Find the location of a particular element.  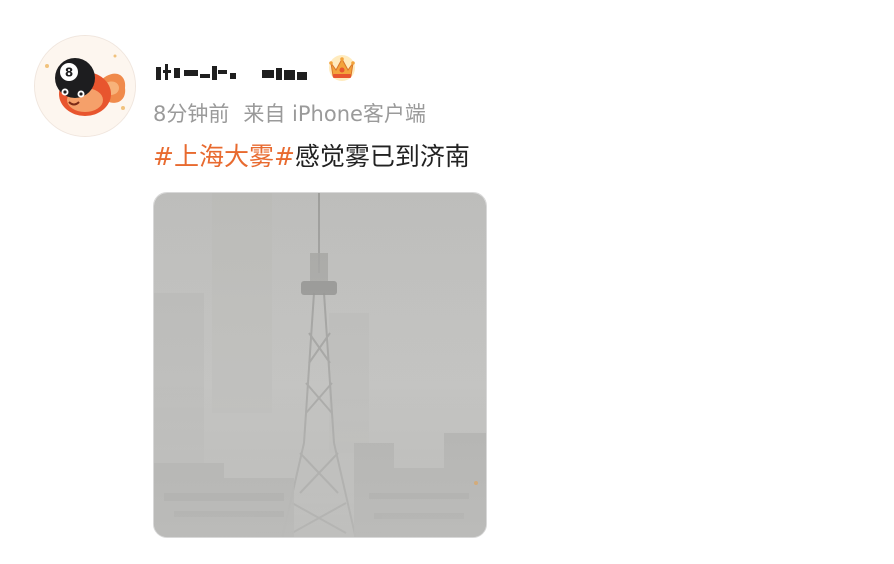

svg-text: 8 is located at coordinates (69, 73).